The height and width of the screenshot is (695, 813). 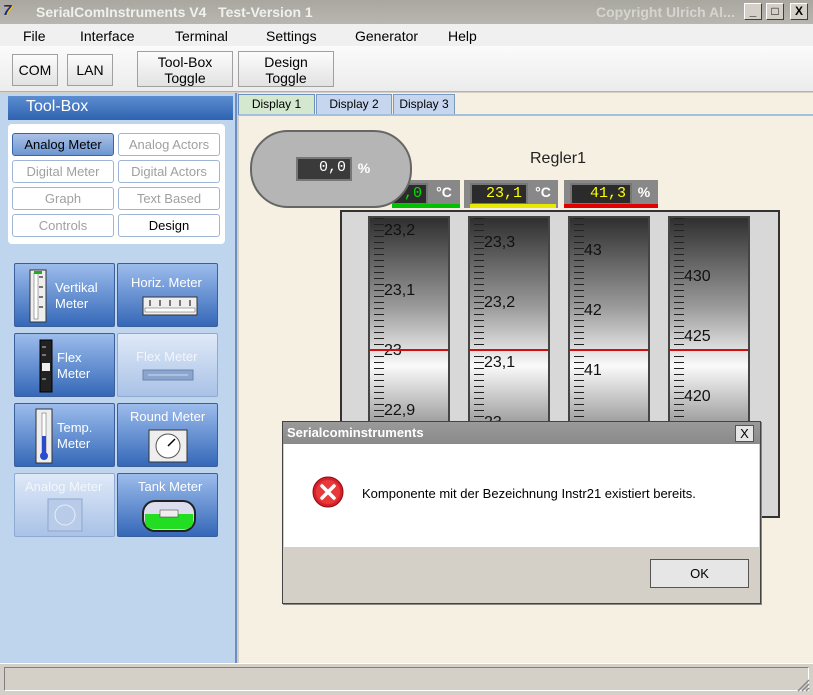 What do you see at coordinates (291, 36) in the screenshot?
I see `menu-settings: Settings` at bounding box center [291, 36].